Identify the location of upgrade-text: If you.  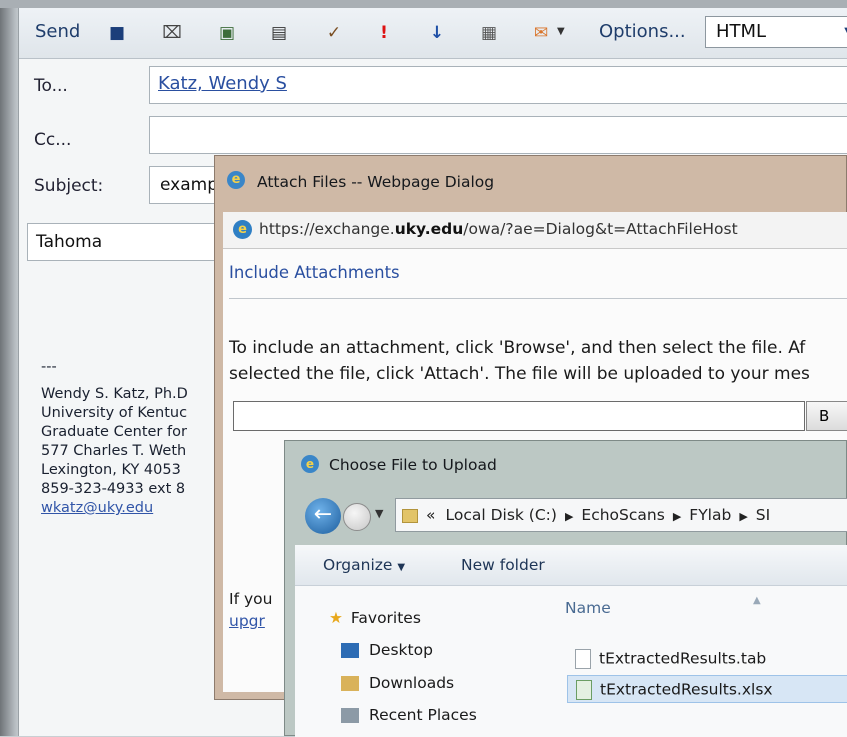
(251, 599).